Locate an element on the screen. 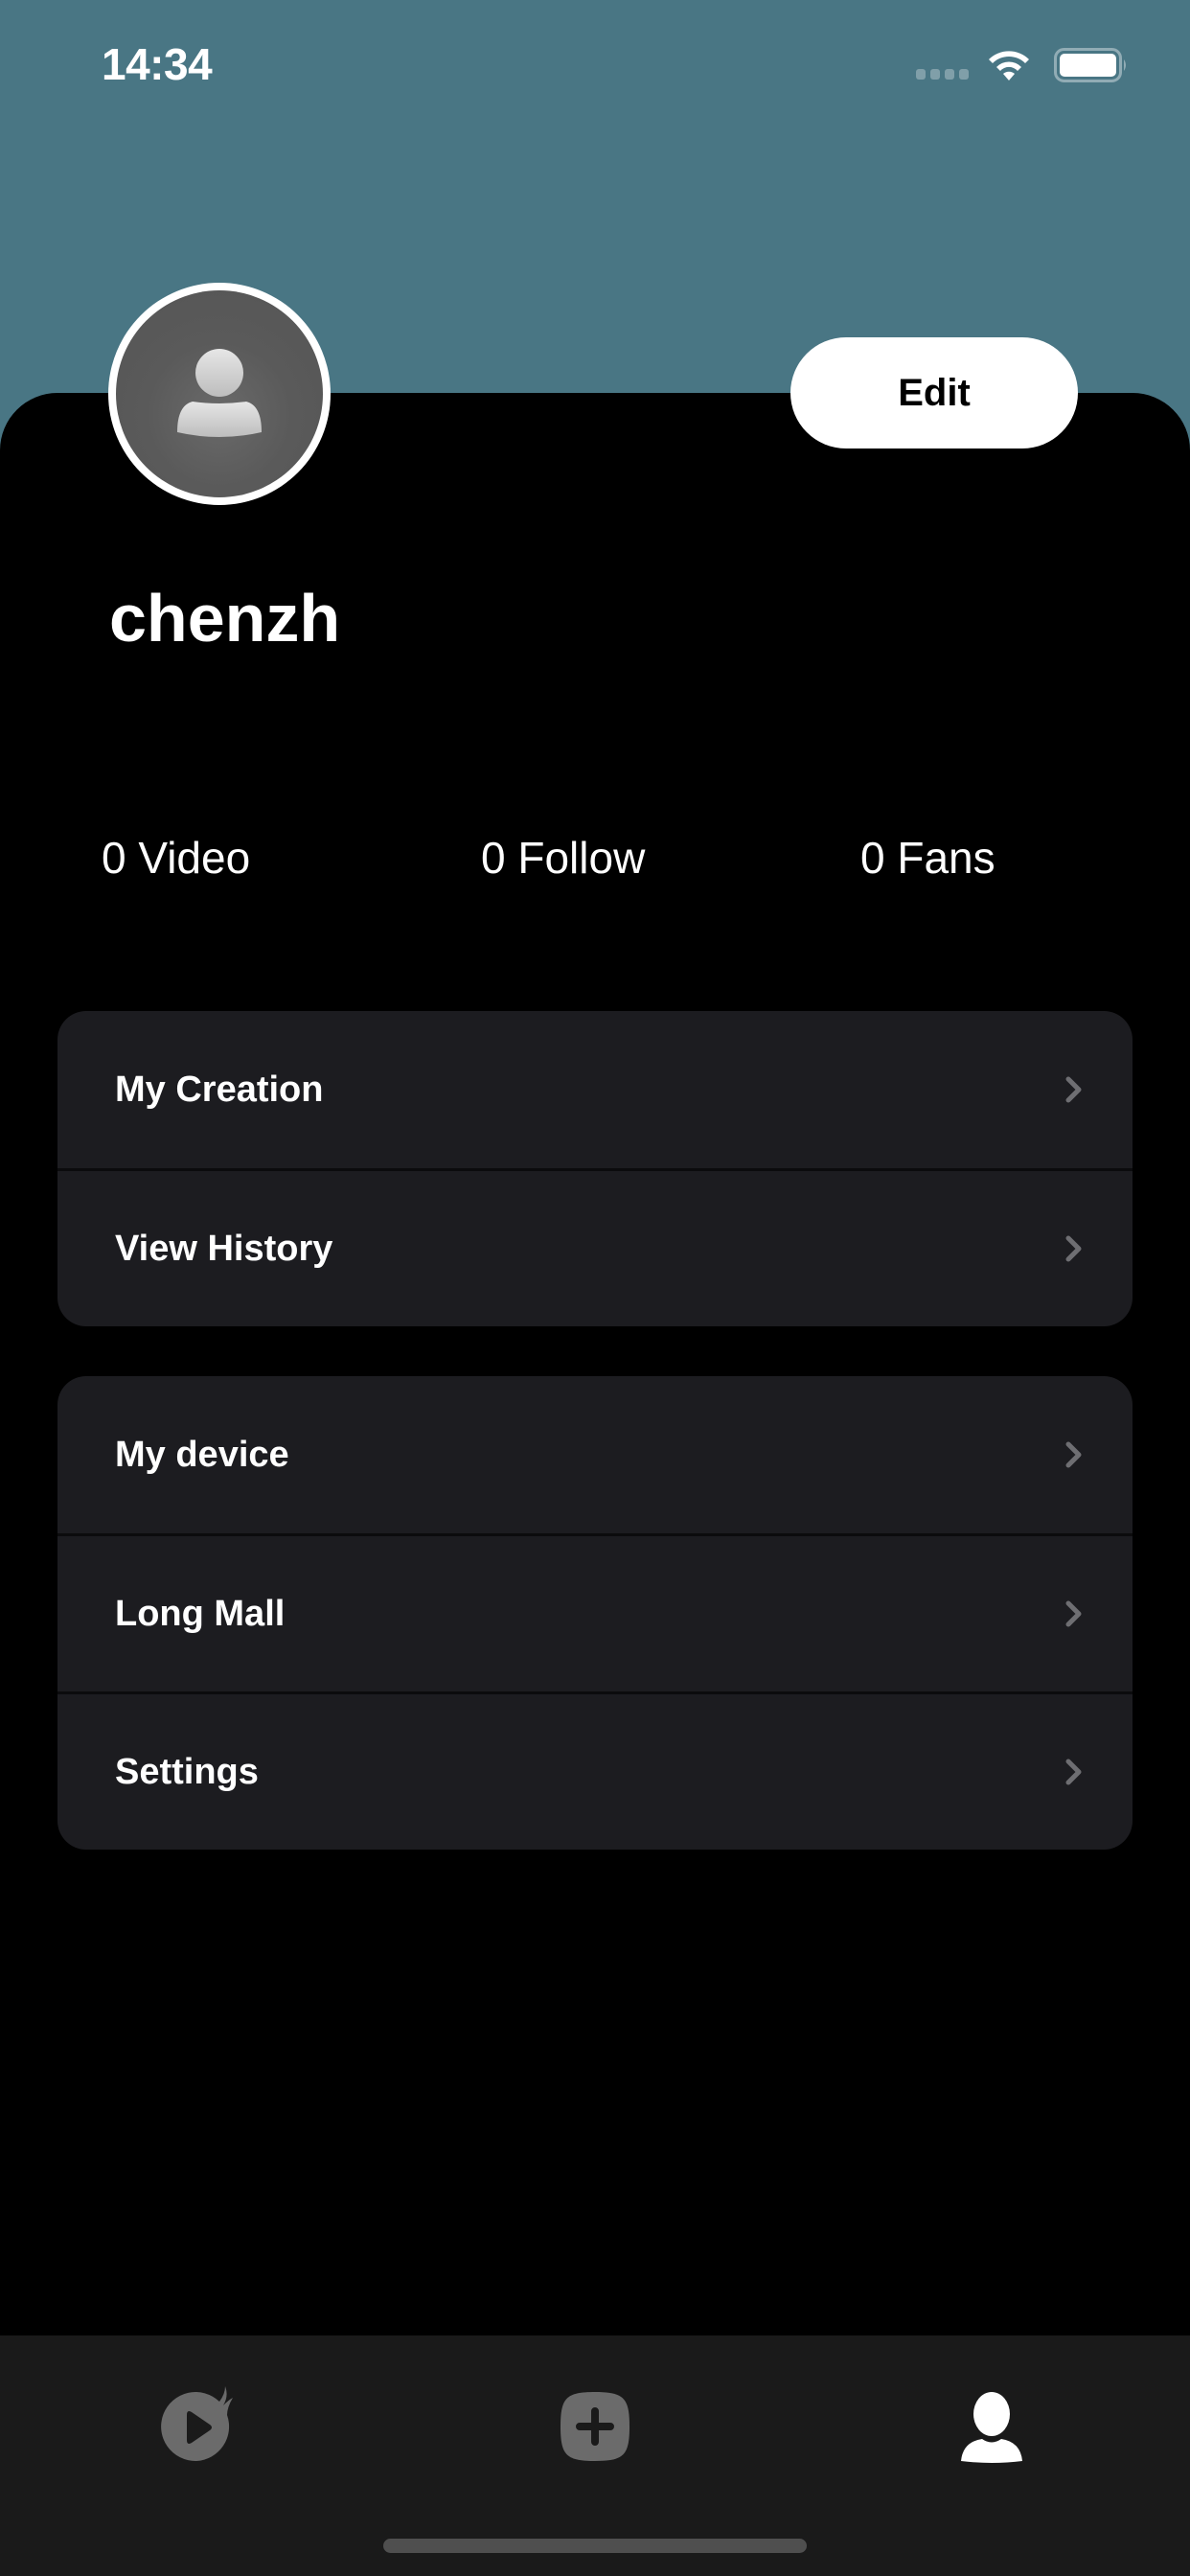 The height and width of the screenshot is (2576, 1190). menu-item-label: View History is located at coordinates (224, 1249).